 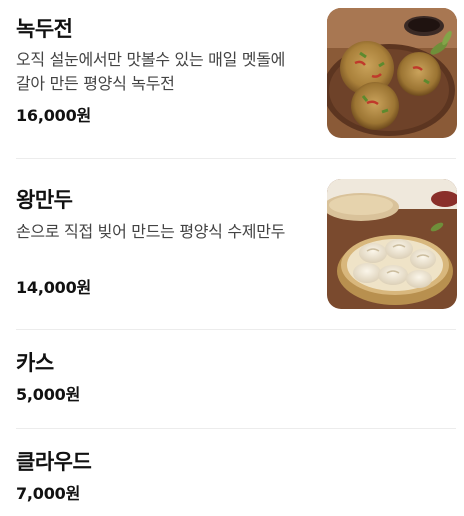 What do you see at coordinates (48, 493) in the screenshot?
I see `menu-item-price: 7,000원` at bounding box center [48, 493].